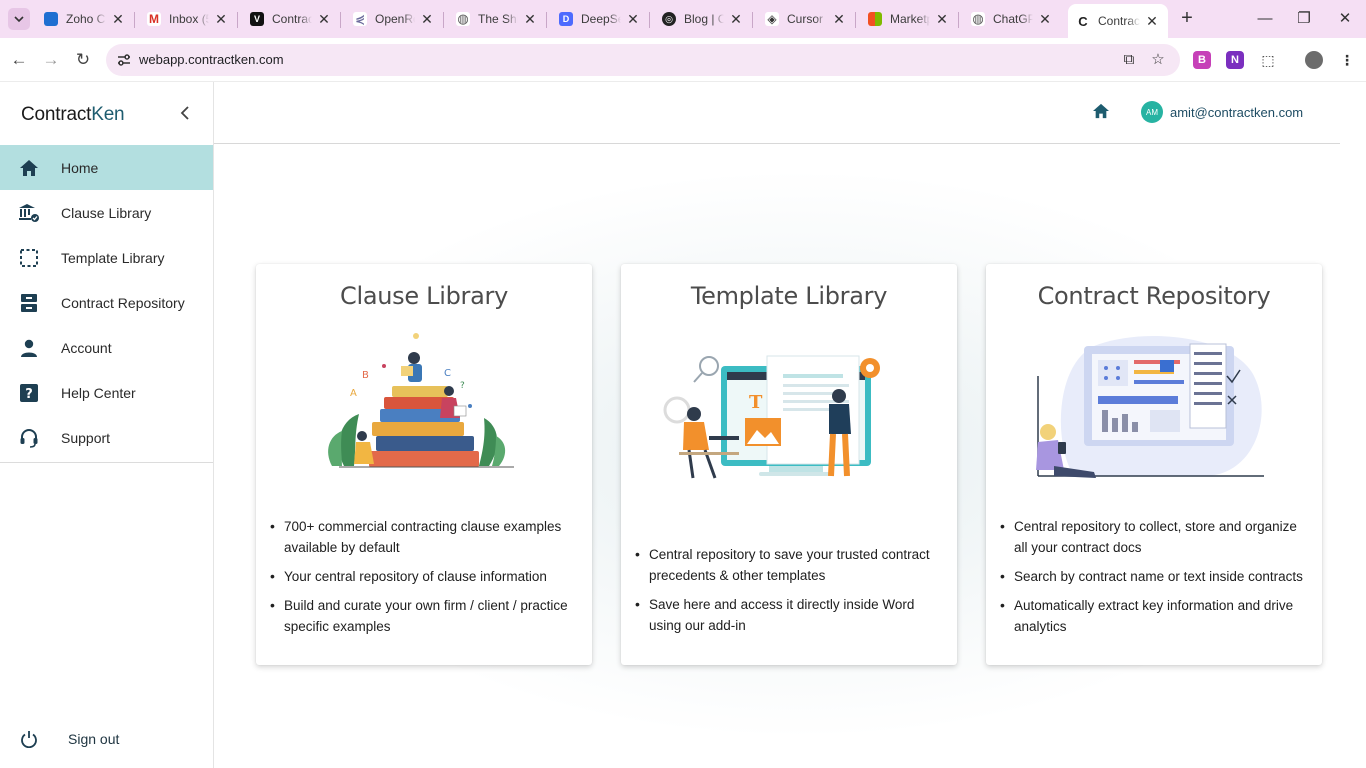  Describe the element at coordinates (978, 18) in the screenshot. I see `chatgpt-icon: ◍` at that location.